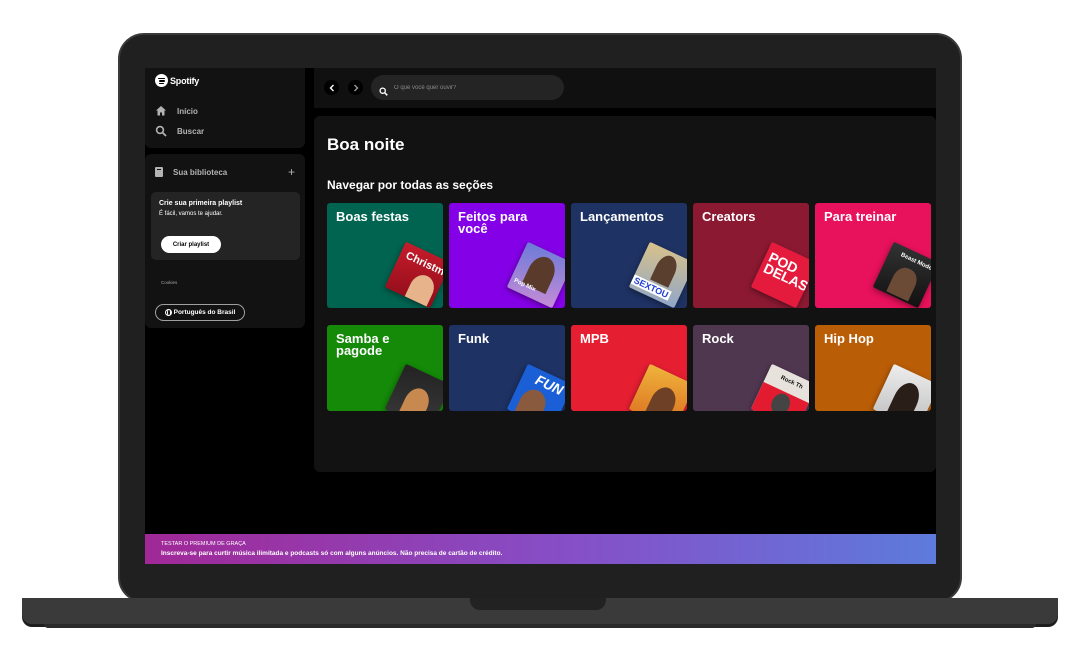  I want to click on sidebar-item-label: Início, so click(187, 111).